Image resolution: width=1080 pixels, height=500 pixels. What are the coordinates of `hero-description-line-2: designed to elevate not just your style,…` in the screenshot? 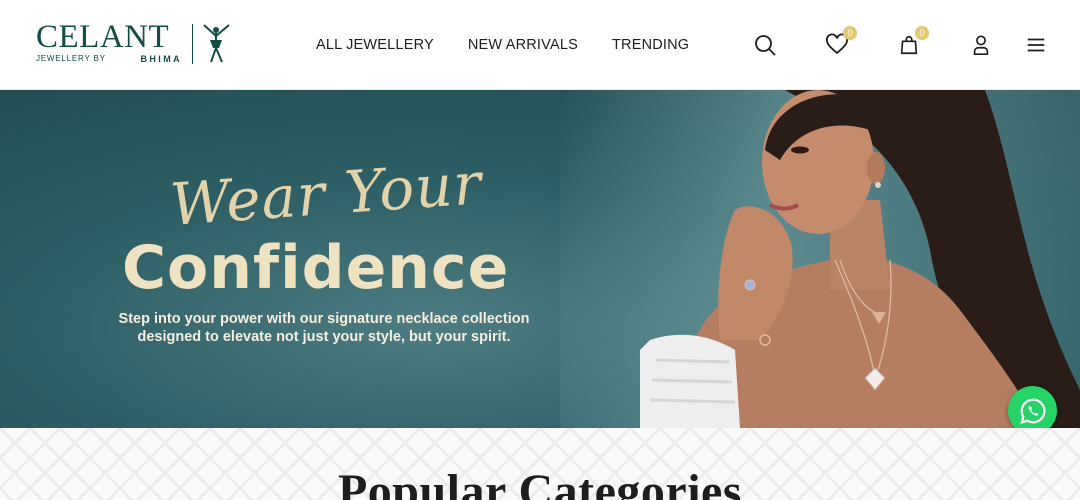 It's located at (324, 337).